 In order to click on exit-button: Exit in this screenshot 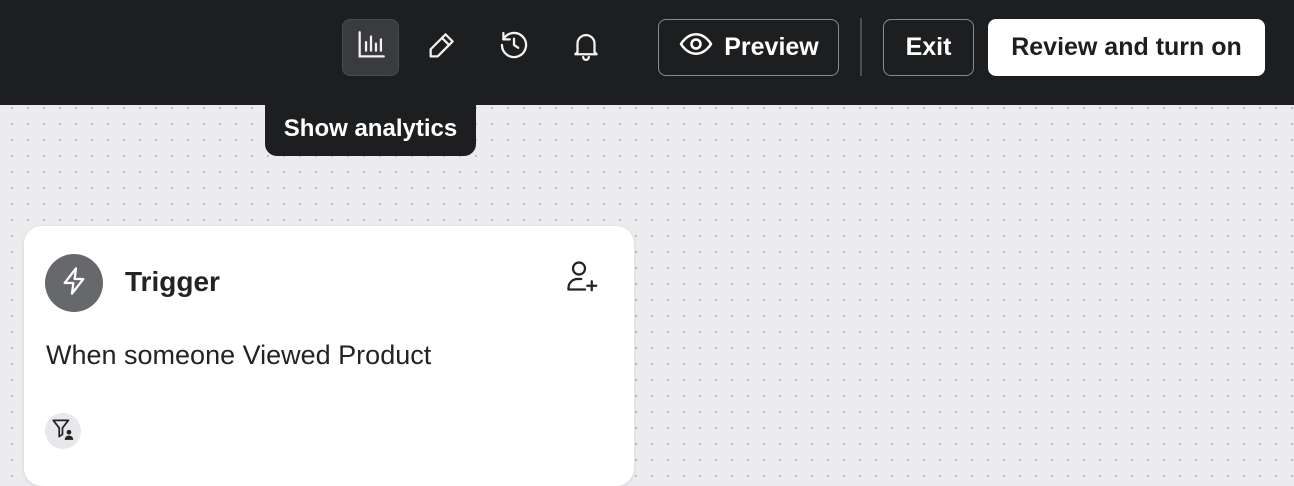, I will do `click(928, 47)`.